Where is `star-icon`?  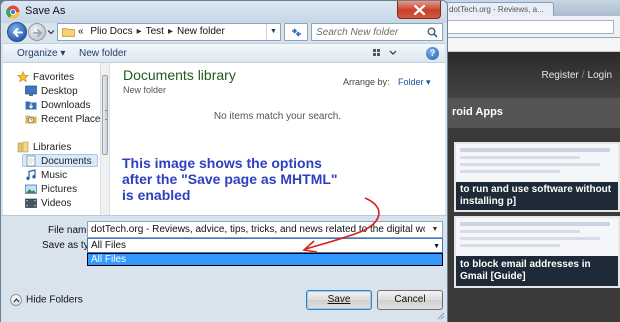
star-icon is located at coordinates (23, 77).